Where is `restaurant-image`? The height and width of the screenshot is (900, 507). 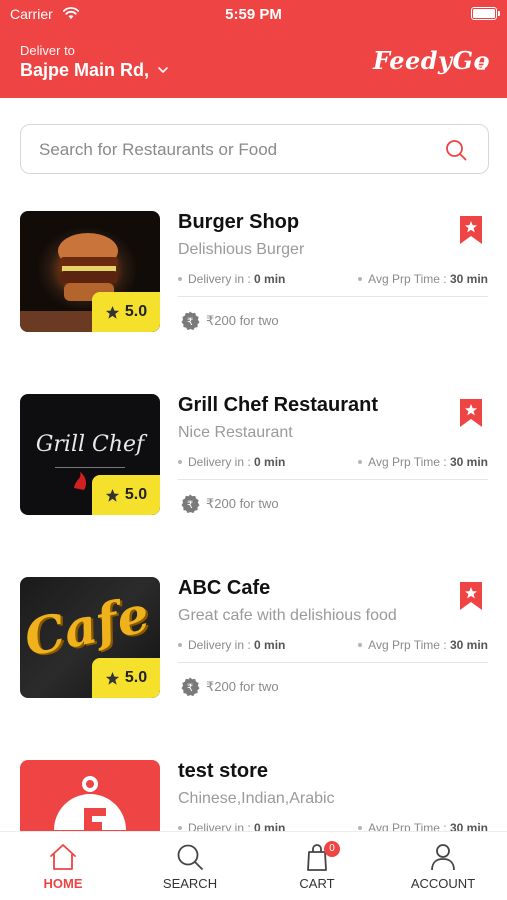 restaurant-image is located at coordinates (90, 795).